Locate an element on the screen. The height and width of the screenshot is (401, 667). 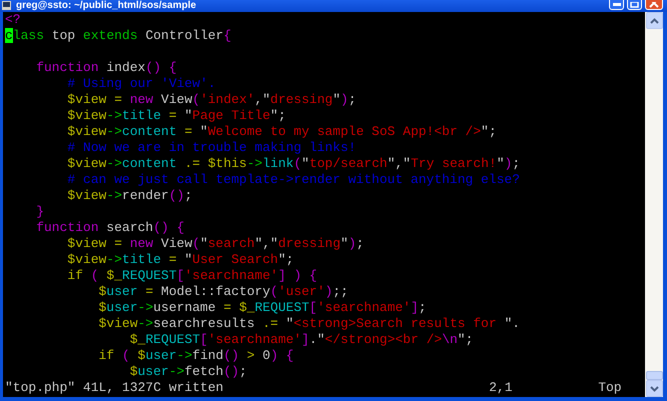
code-line: $user->fetch(); is located at coordinates (188, 372).